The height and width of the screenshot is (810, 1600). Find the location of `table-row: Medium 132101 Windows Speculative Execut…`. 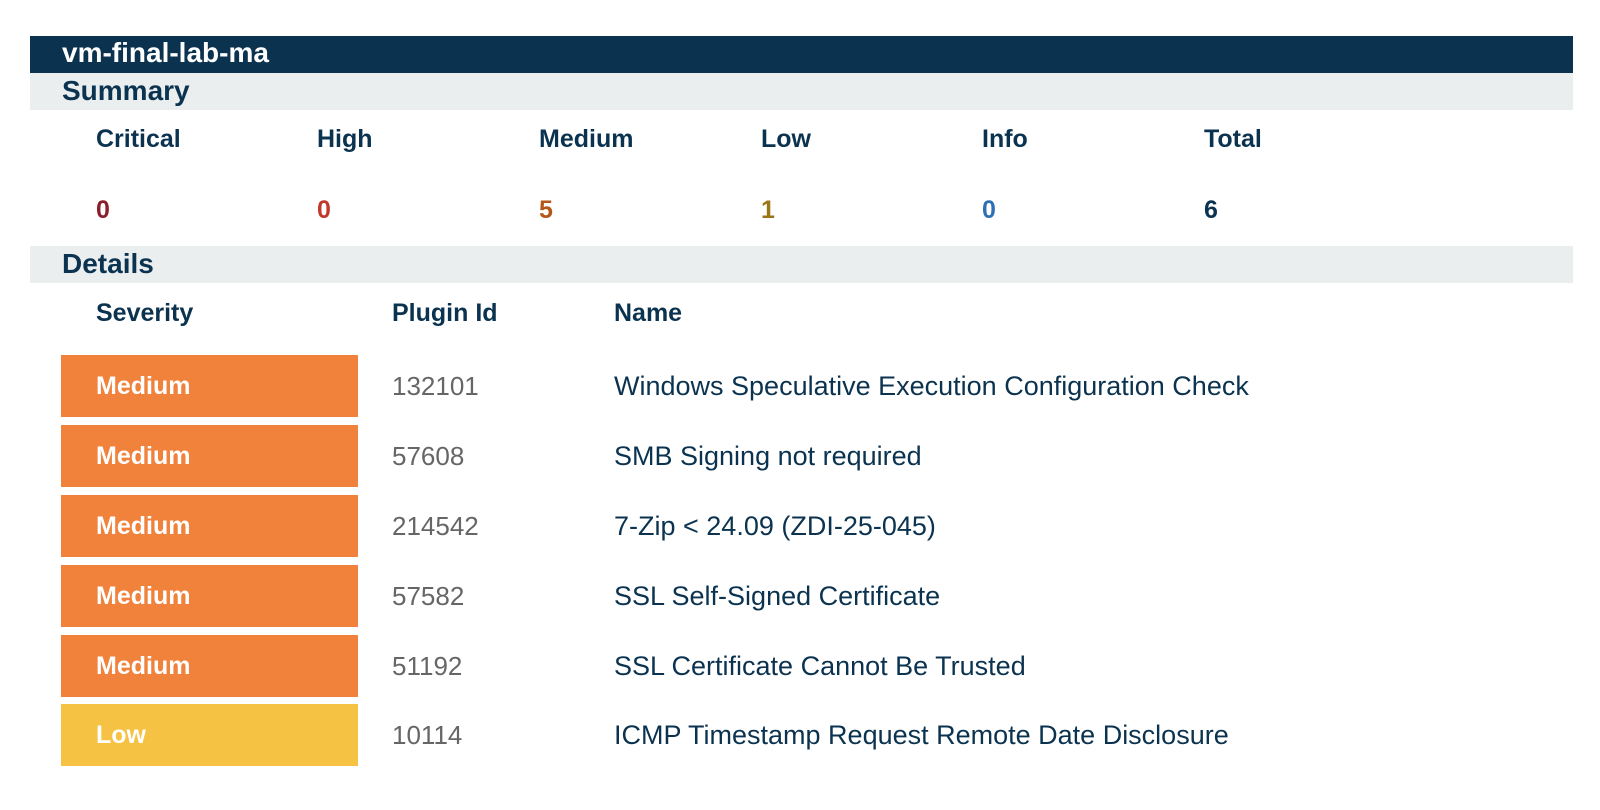

table-row: Medium 132101 Windows Speculative Execut… is located at coordinates (800, 386).